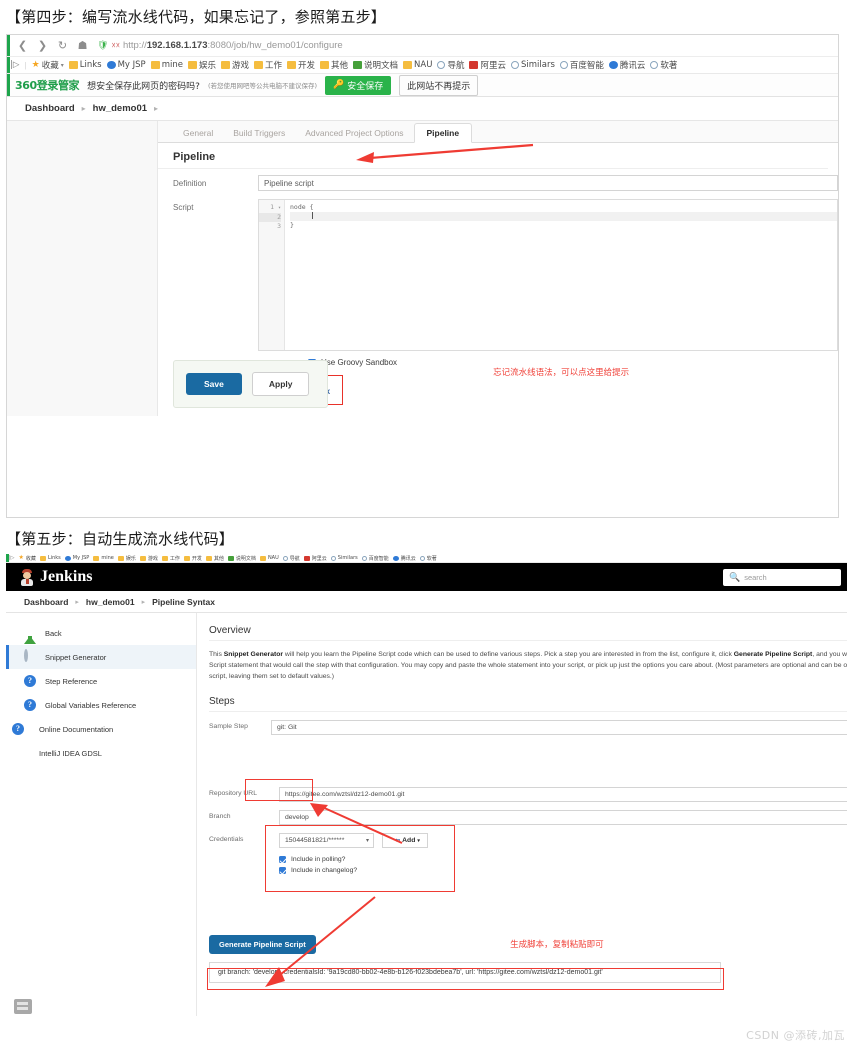 This screenshot has height=1047, width=853. What do you see at coordinates (82, 45) in the screenshot?
I see `home-icon: ☗` at bounding box center [82, 45].